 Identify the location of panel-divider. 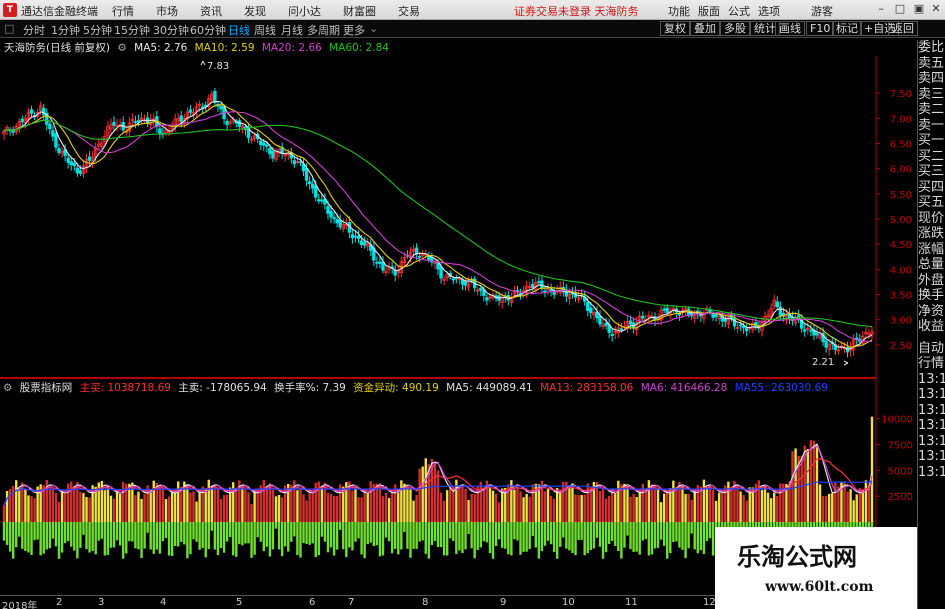
(438, 378).